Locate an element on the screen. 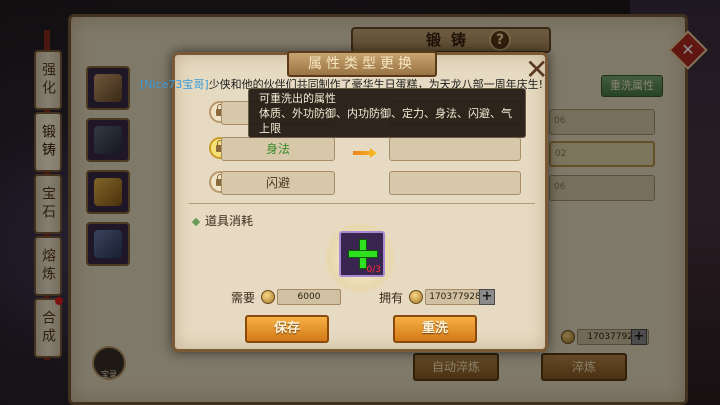 The width and height of the screenshot is (720, 405). need-label: 需要 is located at coordinates (243, 298).